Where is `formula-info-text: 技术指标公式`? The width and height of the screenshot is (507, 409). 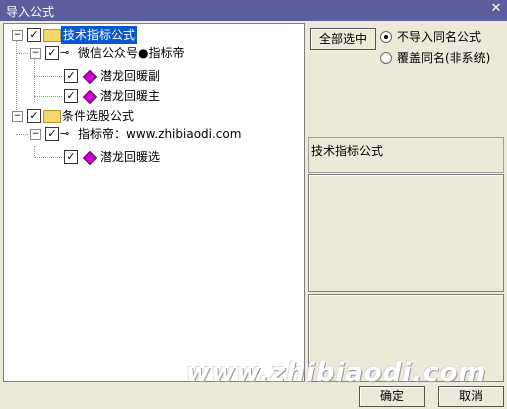 formula-info-text: 技术指标公式 is located at coordinates (347, 151).